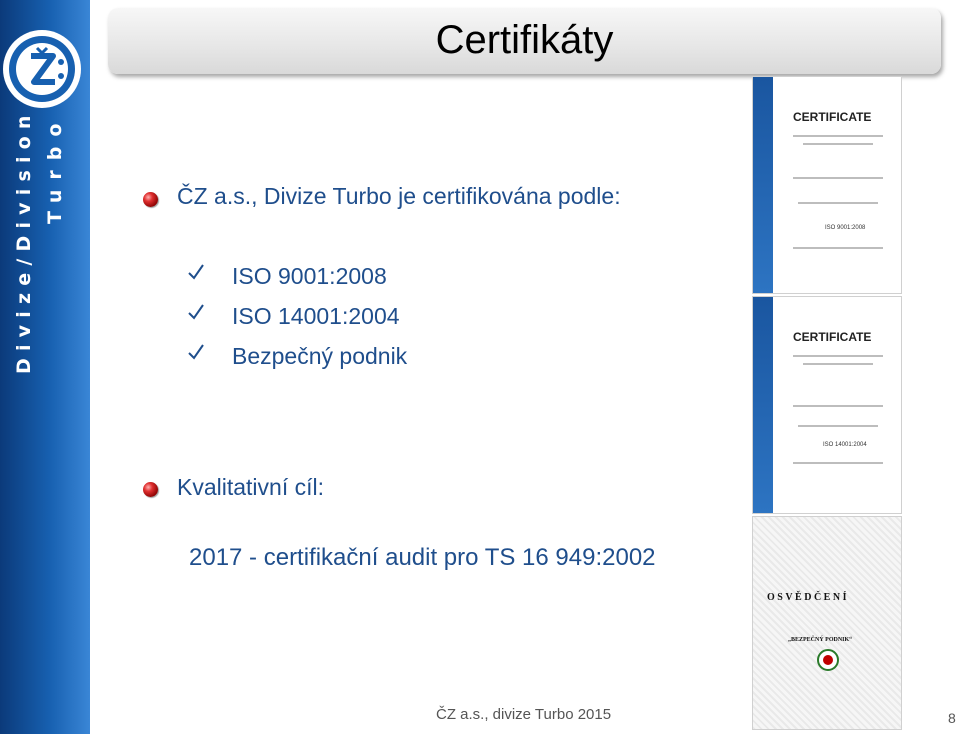  Describe the element at coordinates (808, 597) in the screenshot. I see `certificate-heading: OSVĚDČENÍ` at that location.